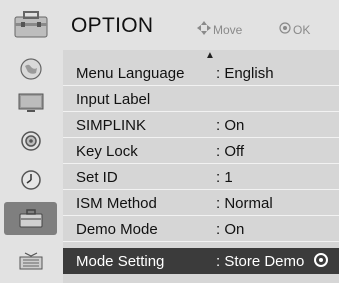 The height and width of the screenshot is (283, 339). Describe the element at coordinates (201, 151) in the screenshot. I see `menu-item-key-lock: Key Lock : Off` at that location.